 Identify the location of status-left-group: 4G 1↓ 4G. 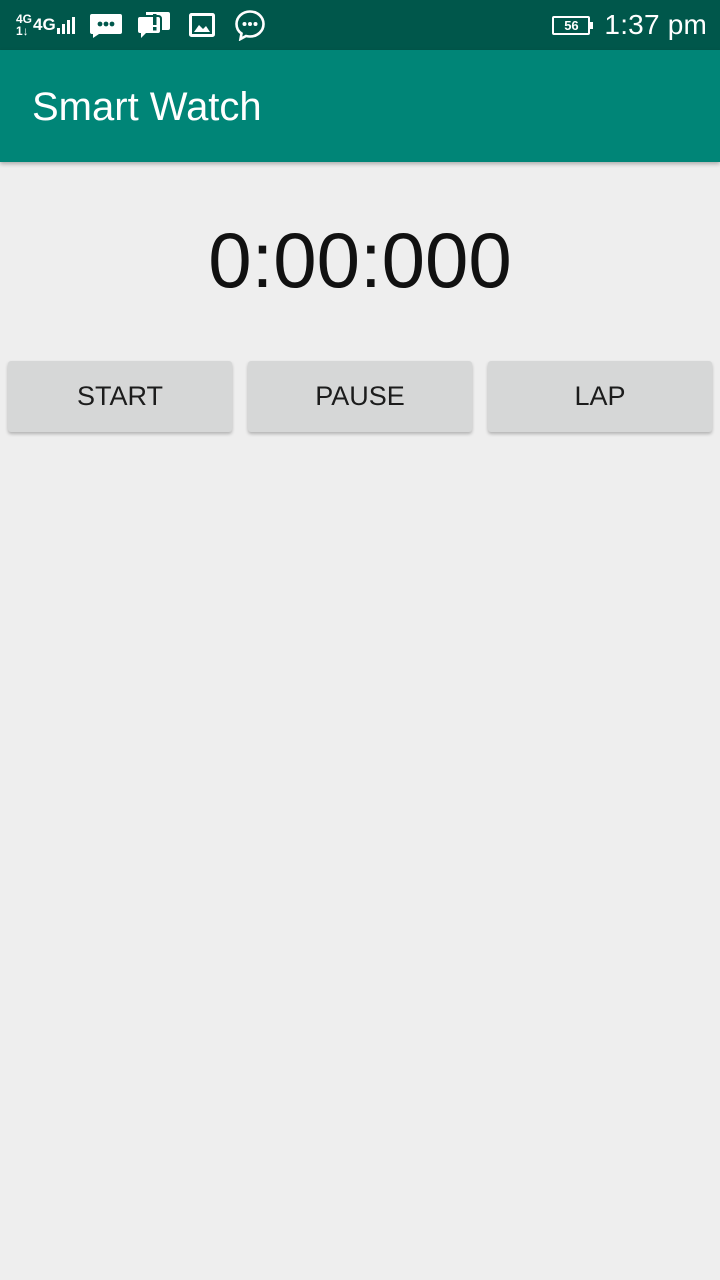
(148, 25).